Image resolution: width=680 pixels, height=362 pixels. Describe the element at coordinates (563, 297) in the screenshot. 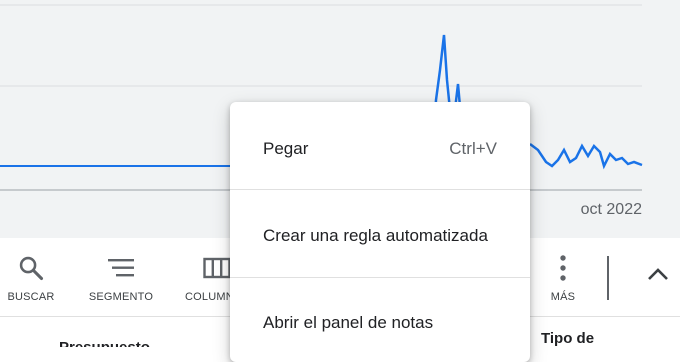

I see `more-button-label: MÁS` at that location.